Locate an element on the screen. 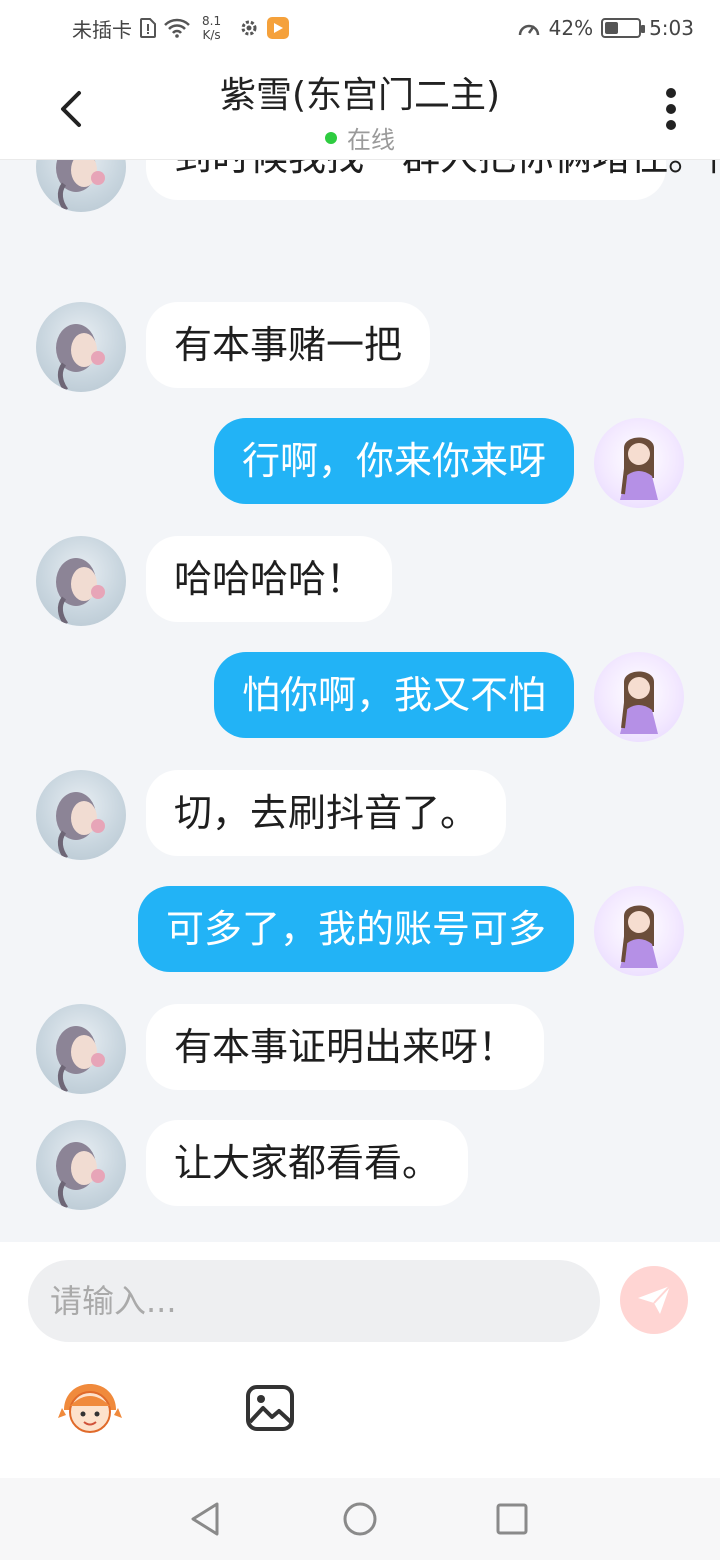 This screenshot has width=720, height=1560. data-saver-icon is located at coordinates (529, 28).